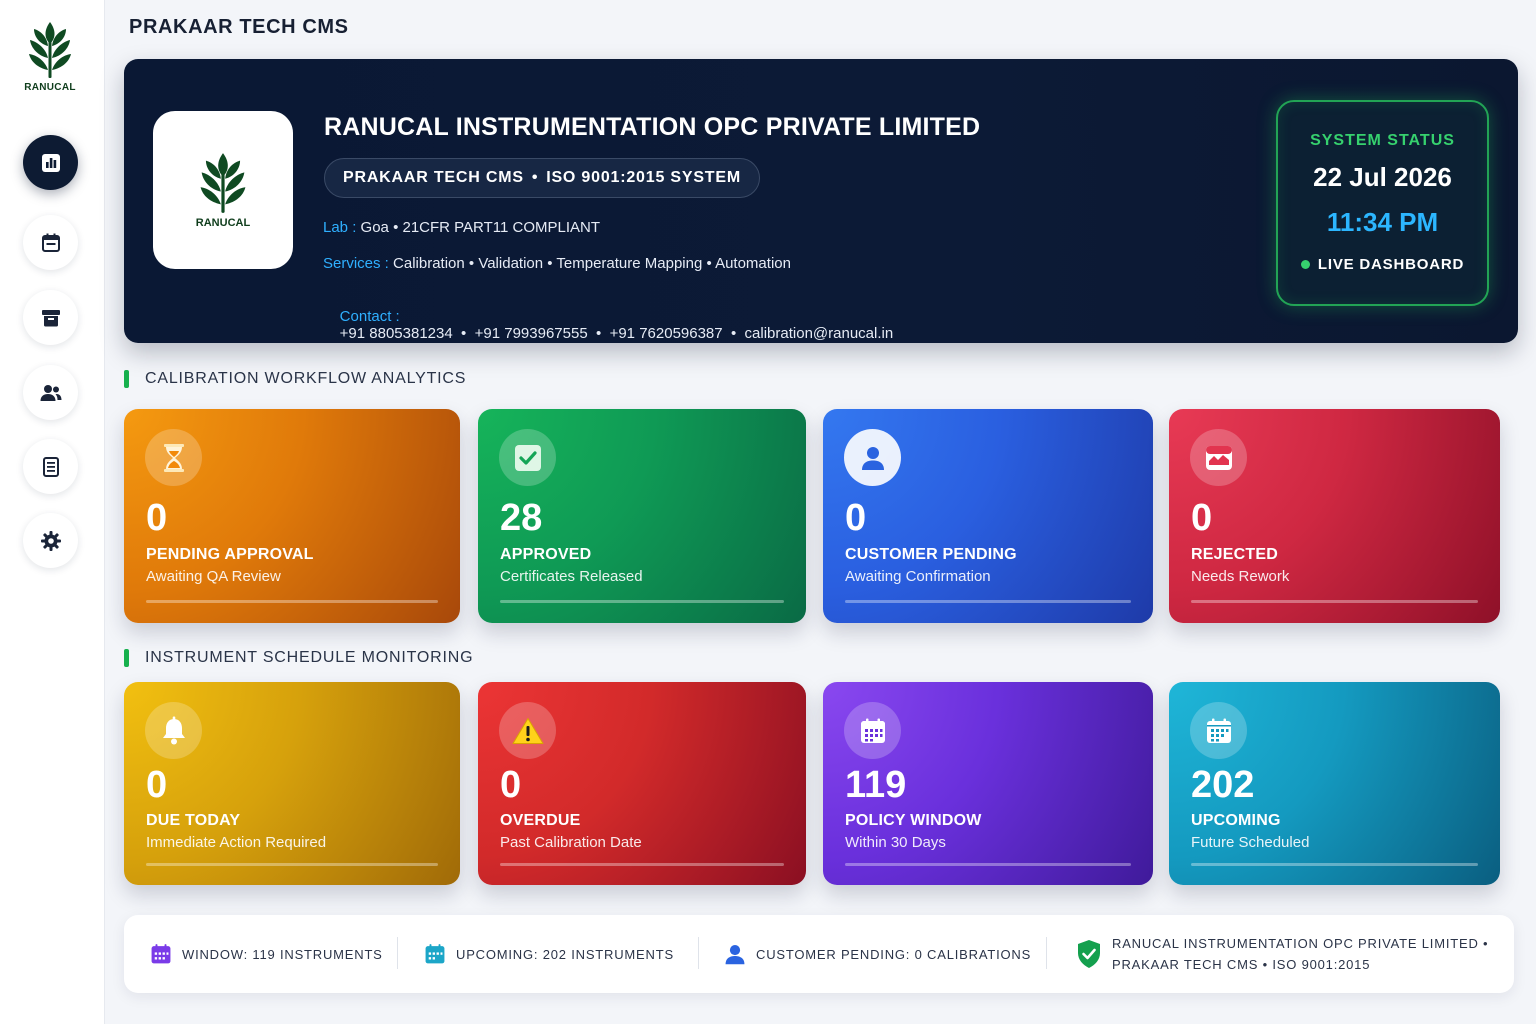 This screenshot has width=1536, height=1024. I want to click on users-icon, so click(50, 392).